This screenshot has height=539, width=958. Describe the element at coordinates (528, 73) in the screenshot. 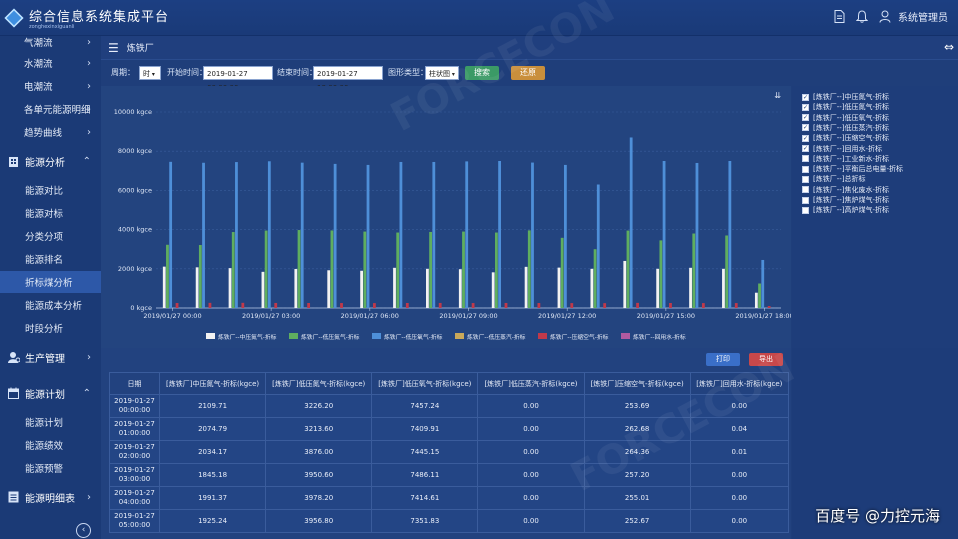

I see `reset-button: 还原` at that location.